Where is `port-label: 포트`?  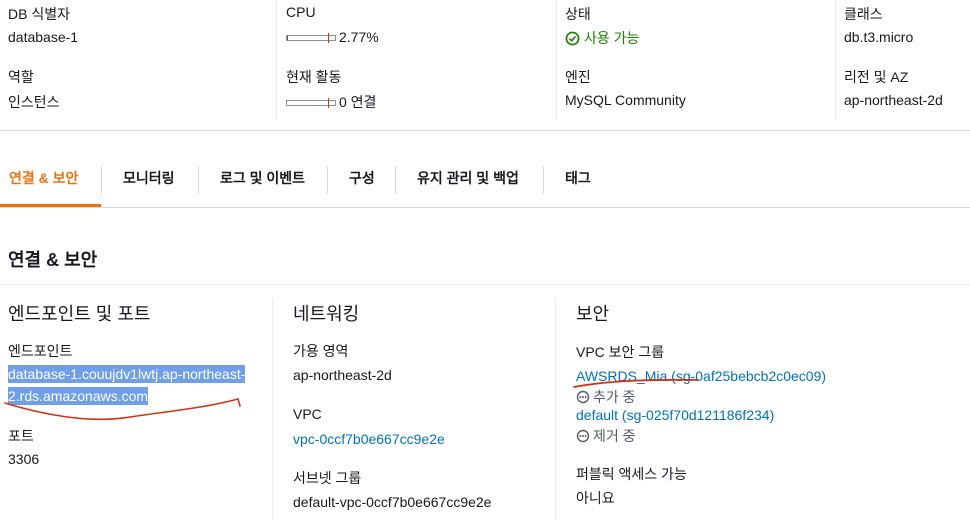
port-label: 포트 is located at coordinates (21, 436).